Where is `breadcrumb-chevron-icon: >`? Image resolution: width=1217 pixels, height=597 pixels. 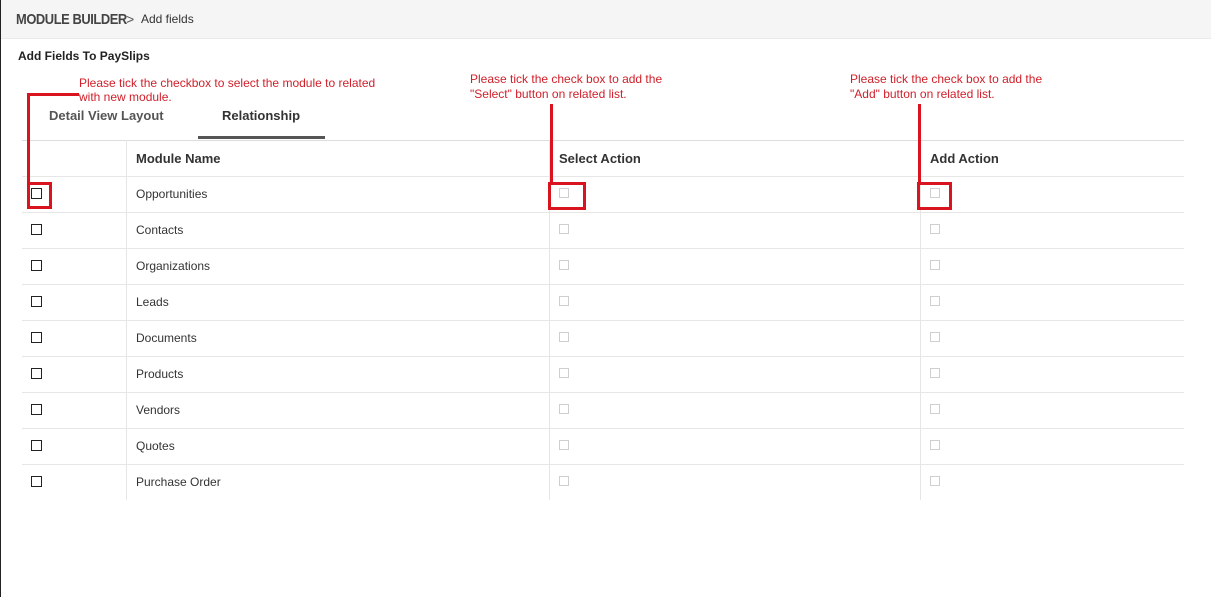 breadcrumb-chevron-icon: > is located at coordinates (130, 19).